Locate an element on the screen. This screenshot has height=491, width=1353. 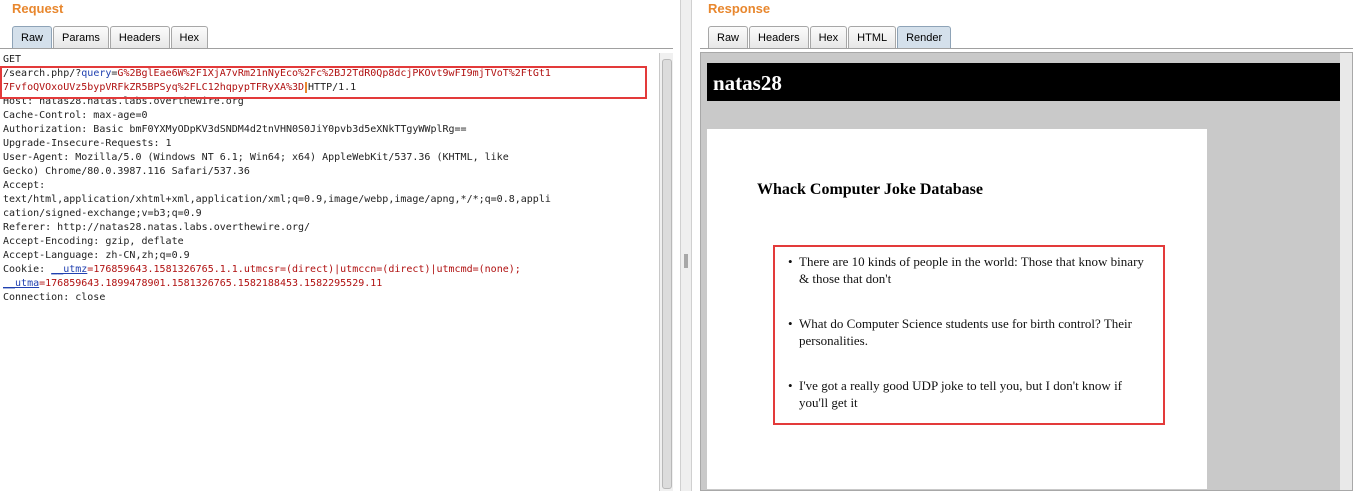
header-cache-control: Cache-Control: max-age=0 is located at coordinates (75, 115).